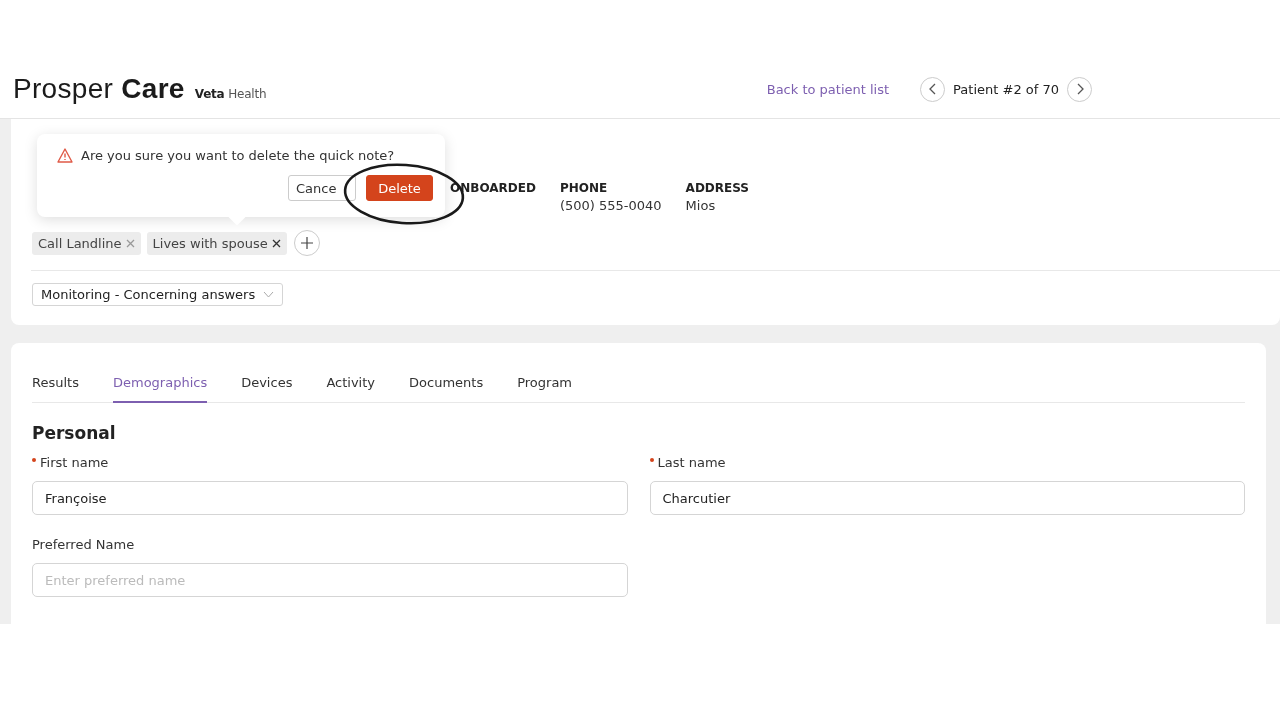 The height and width of the screenshot is (720, 1280). Describe the element at coordinates (74, 462) in the screenshot. I see `field-label: First name` at that location.